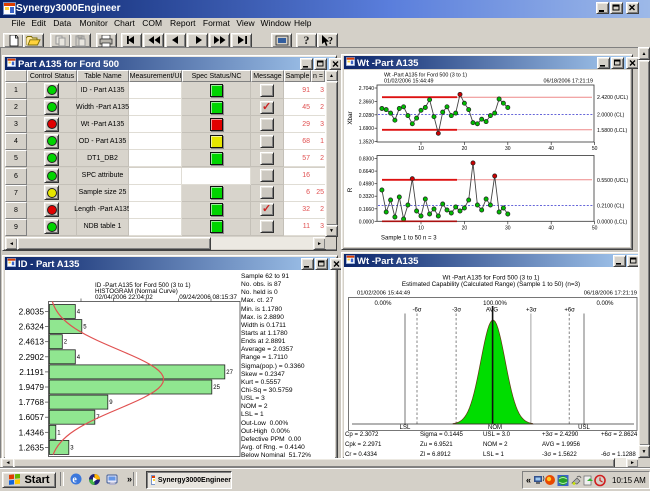  What do you see at coordinates (229, 373) in the screenshot?
I see `svg-text: 27` at bounding box center [229, 373].